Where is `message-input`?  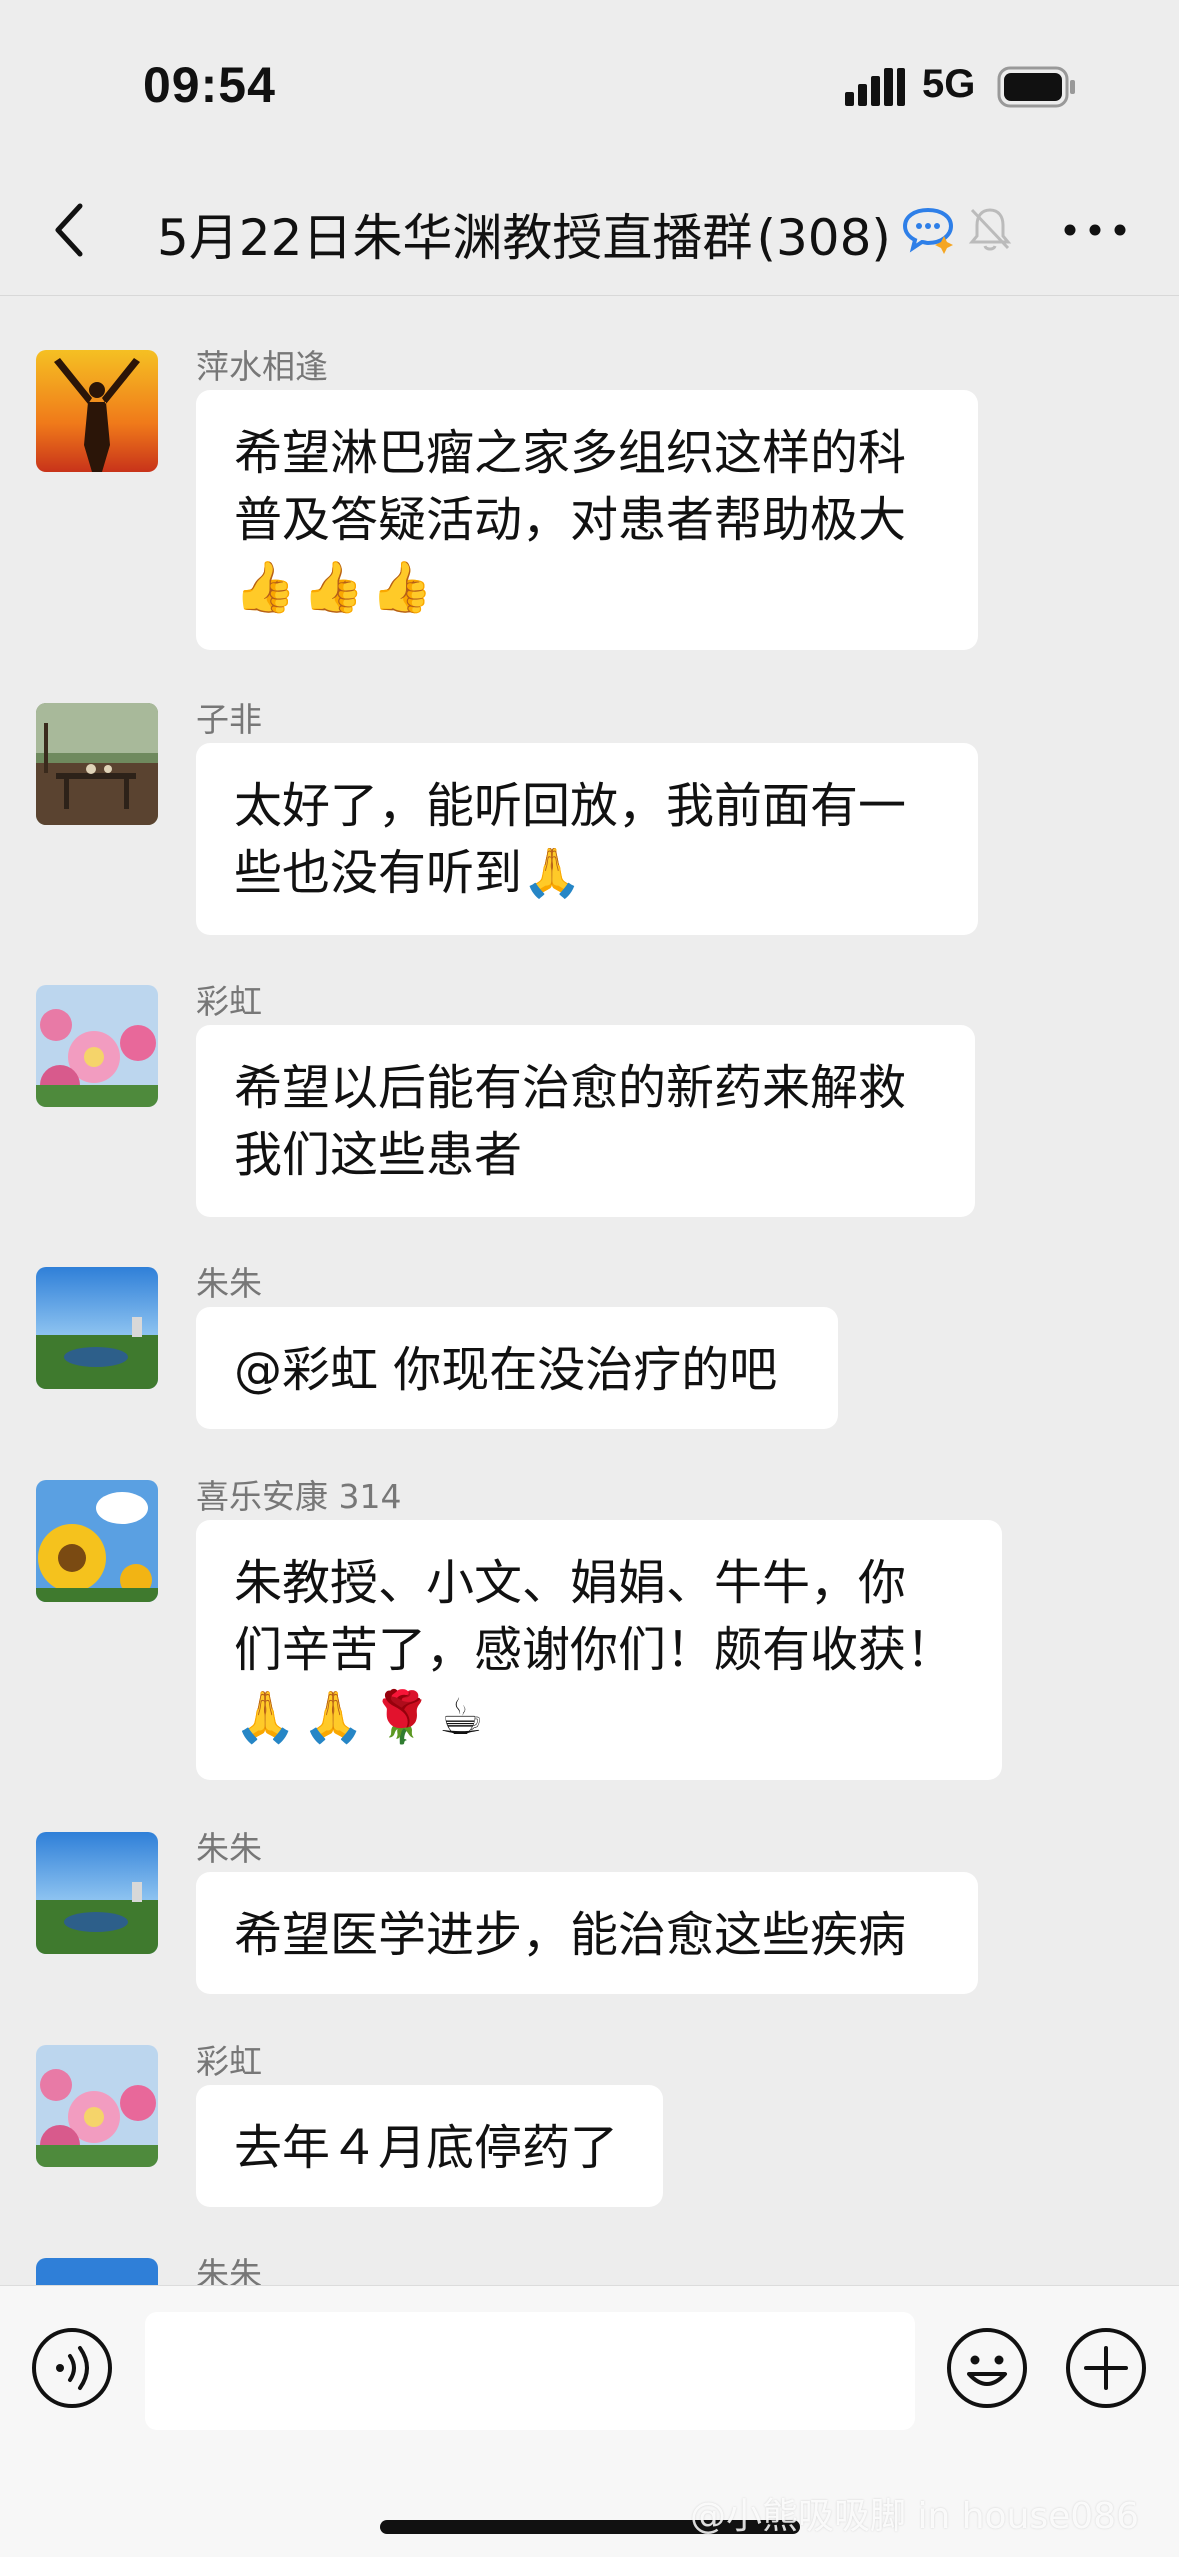 message-input is located at coordinates (530, 2371).